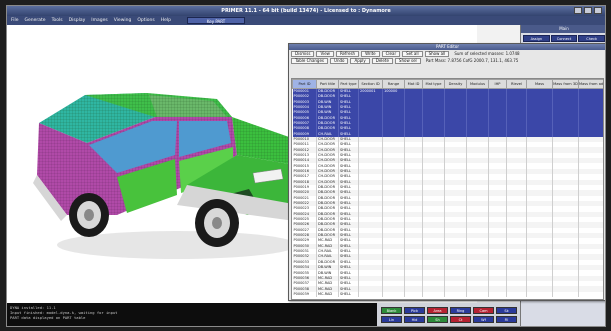 This screenshot has width=611, height=331. Describe the element at coordinates (516, 84) in the screenshot. I see `column-header: Rlevel` at that location.